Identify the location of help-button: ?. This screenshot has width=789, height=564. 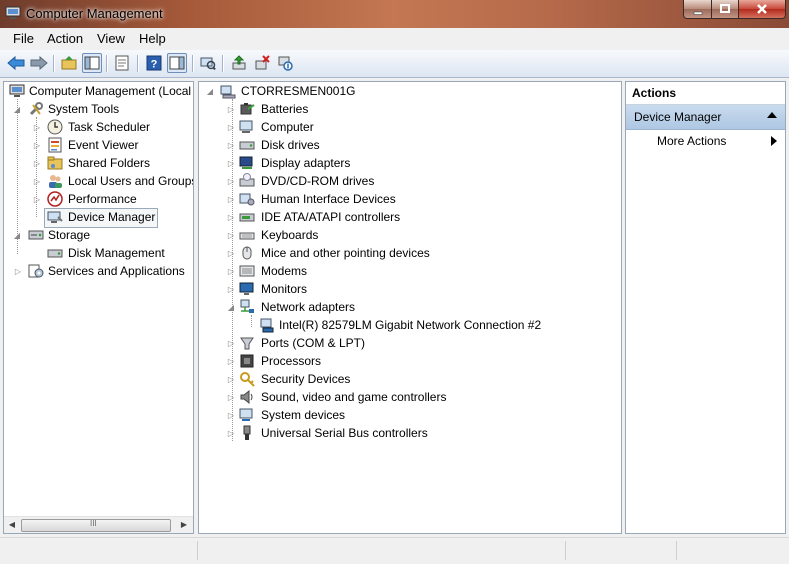
(154, 63).